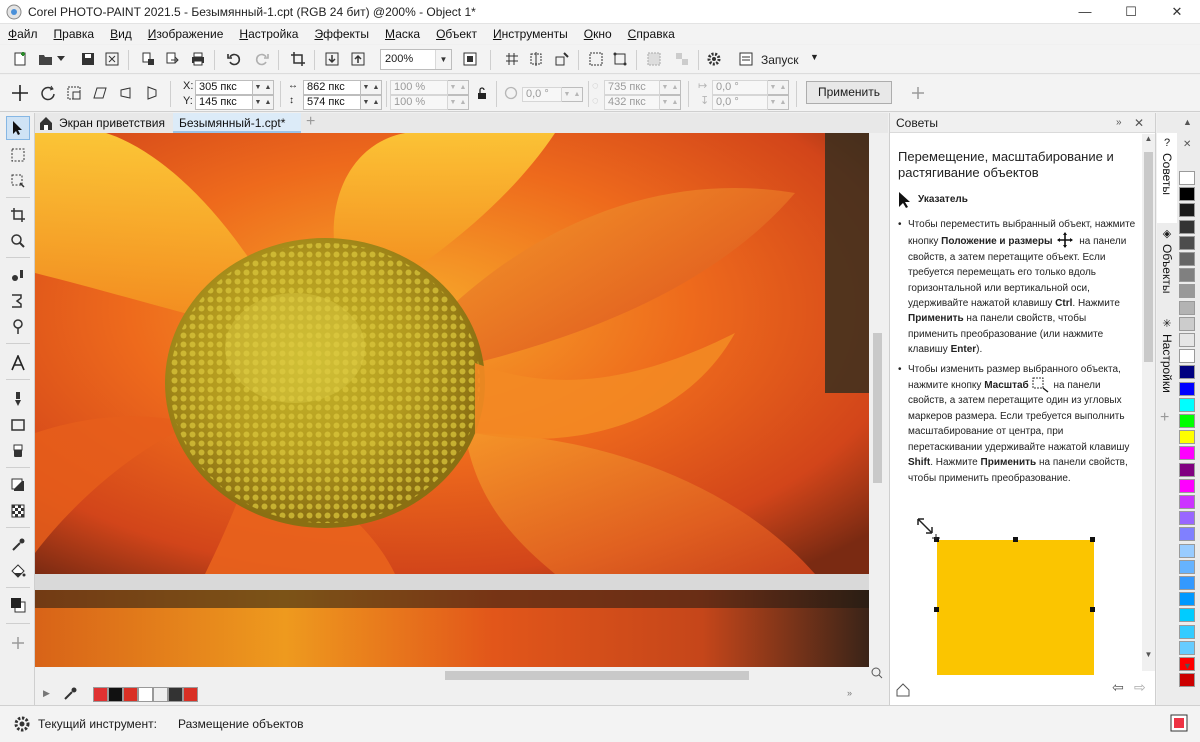 The image size is (1200, 742). Describe the element at coordinates (18, 215) in the screenshot. I see `crop-tool-icon` at that location.